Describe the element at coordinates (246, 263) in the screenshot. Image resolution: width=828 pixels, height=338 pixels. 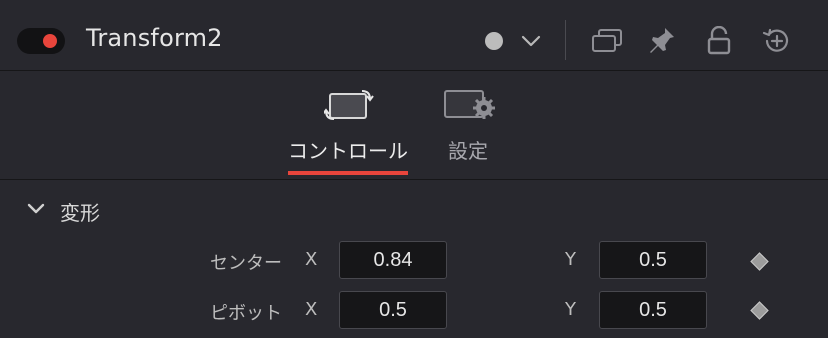
I see `center-label: センター` at that location.